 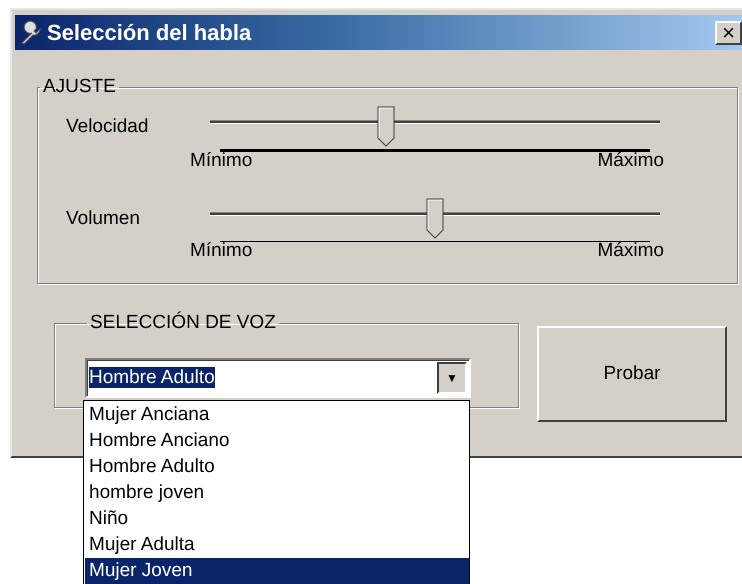 I want to click on dropdown-option: Mujer Anciana, so click(x=277, y=415).